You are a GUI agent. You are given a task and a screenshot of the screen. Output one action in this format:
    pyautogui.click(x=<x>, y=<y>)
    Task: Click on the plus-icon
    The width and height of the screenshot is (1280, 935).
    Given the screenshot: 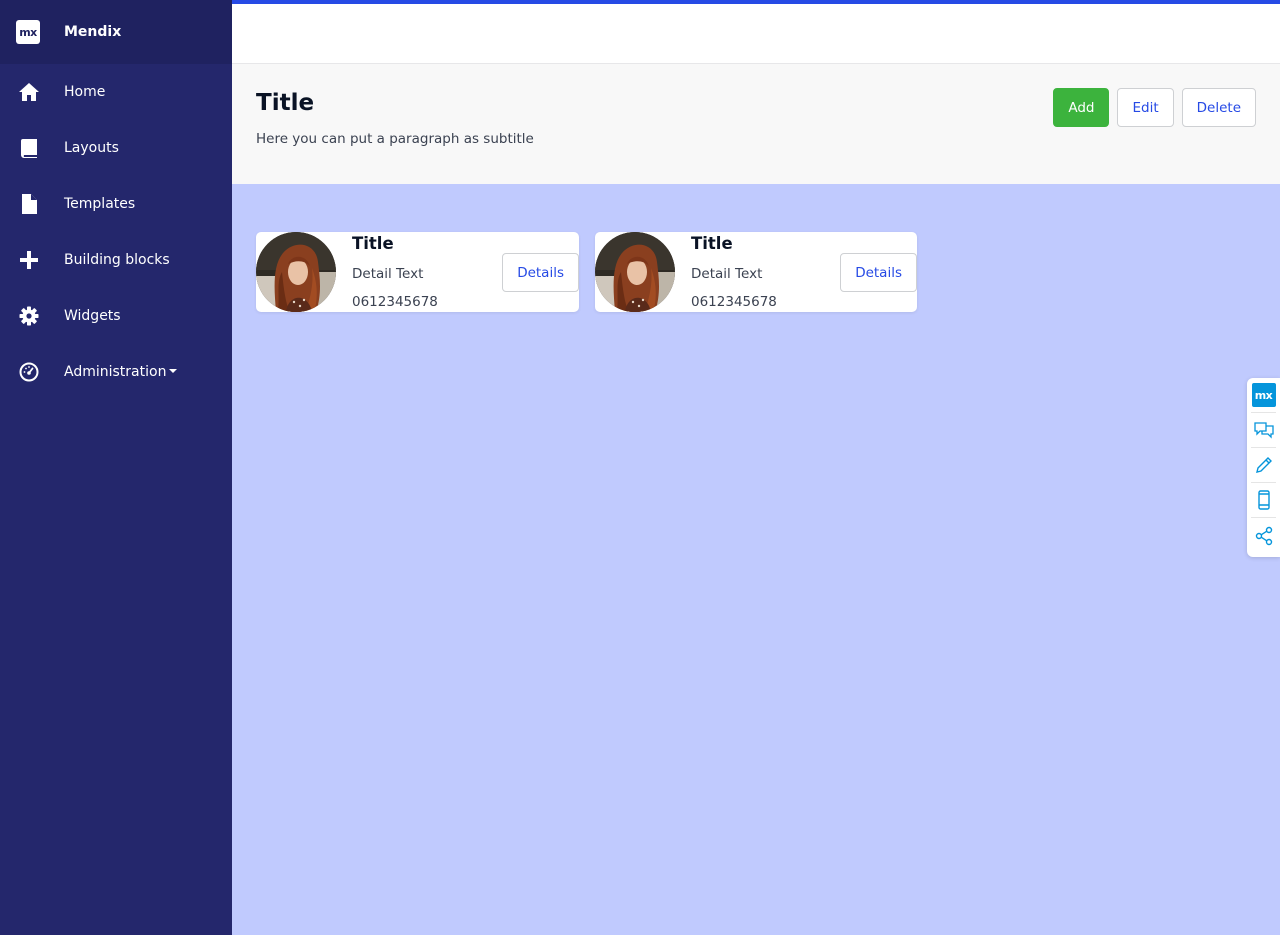 What is the action you would take?
    pyautogui.click(x=29, y=260)
    